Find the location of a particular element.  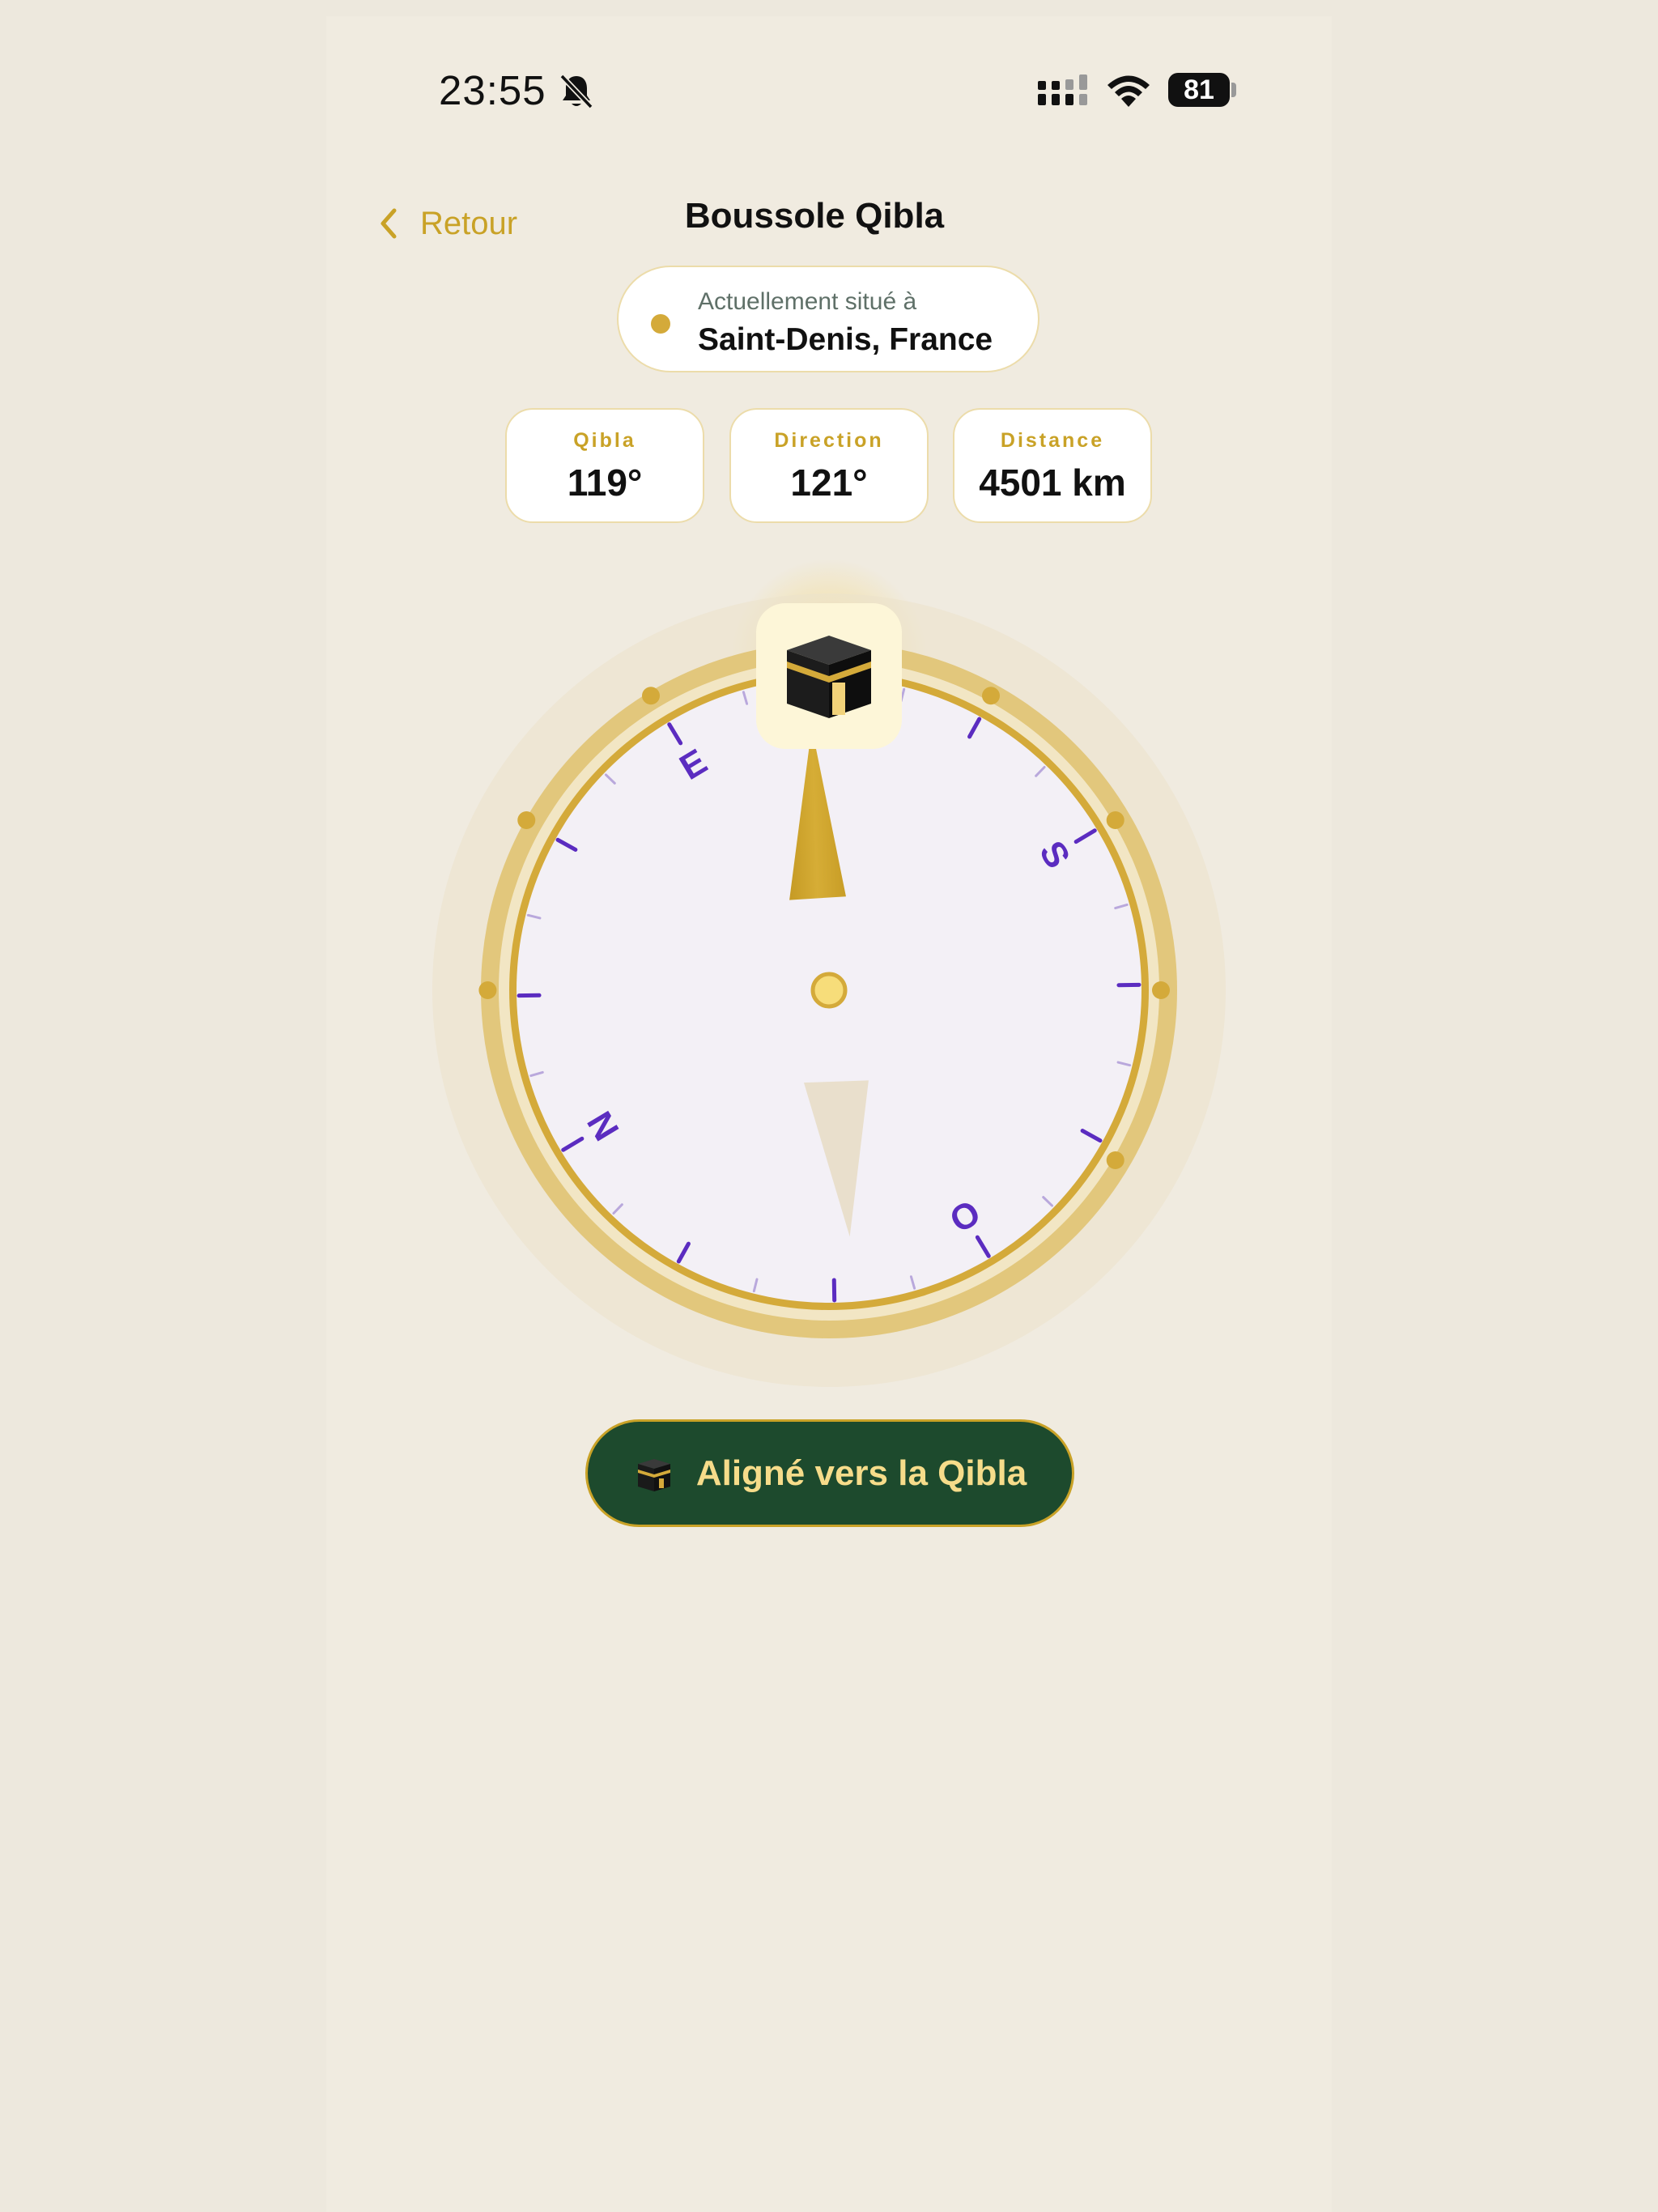

location-subtitle: Actuellement situé à is located at coordinates (807, 301).